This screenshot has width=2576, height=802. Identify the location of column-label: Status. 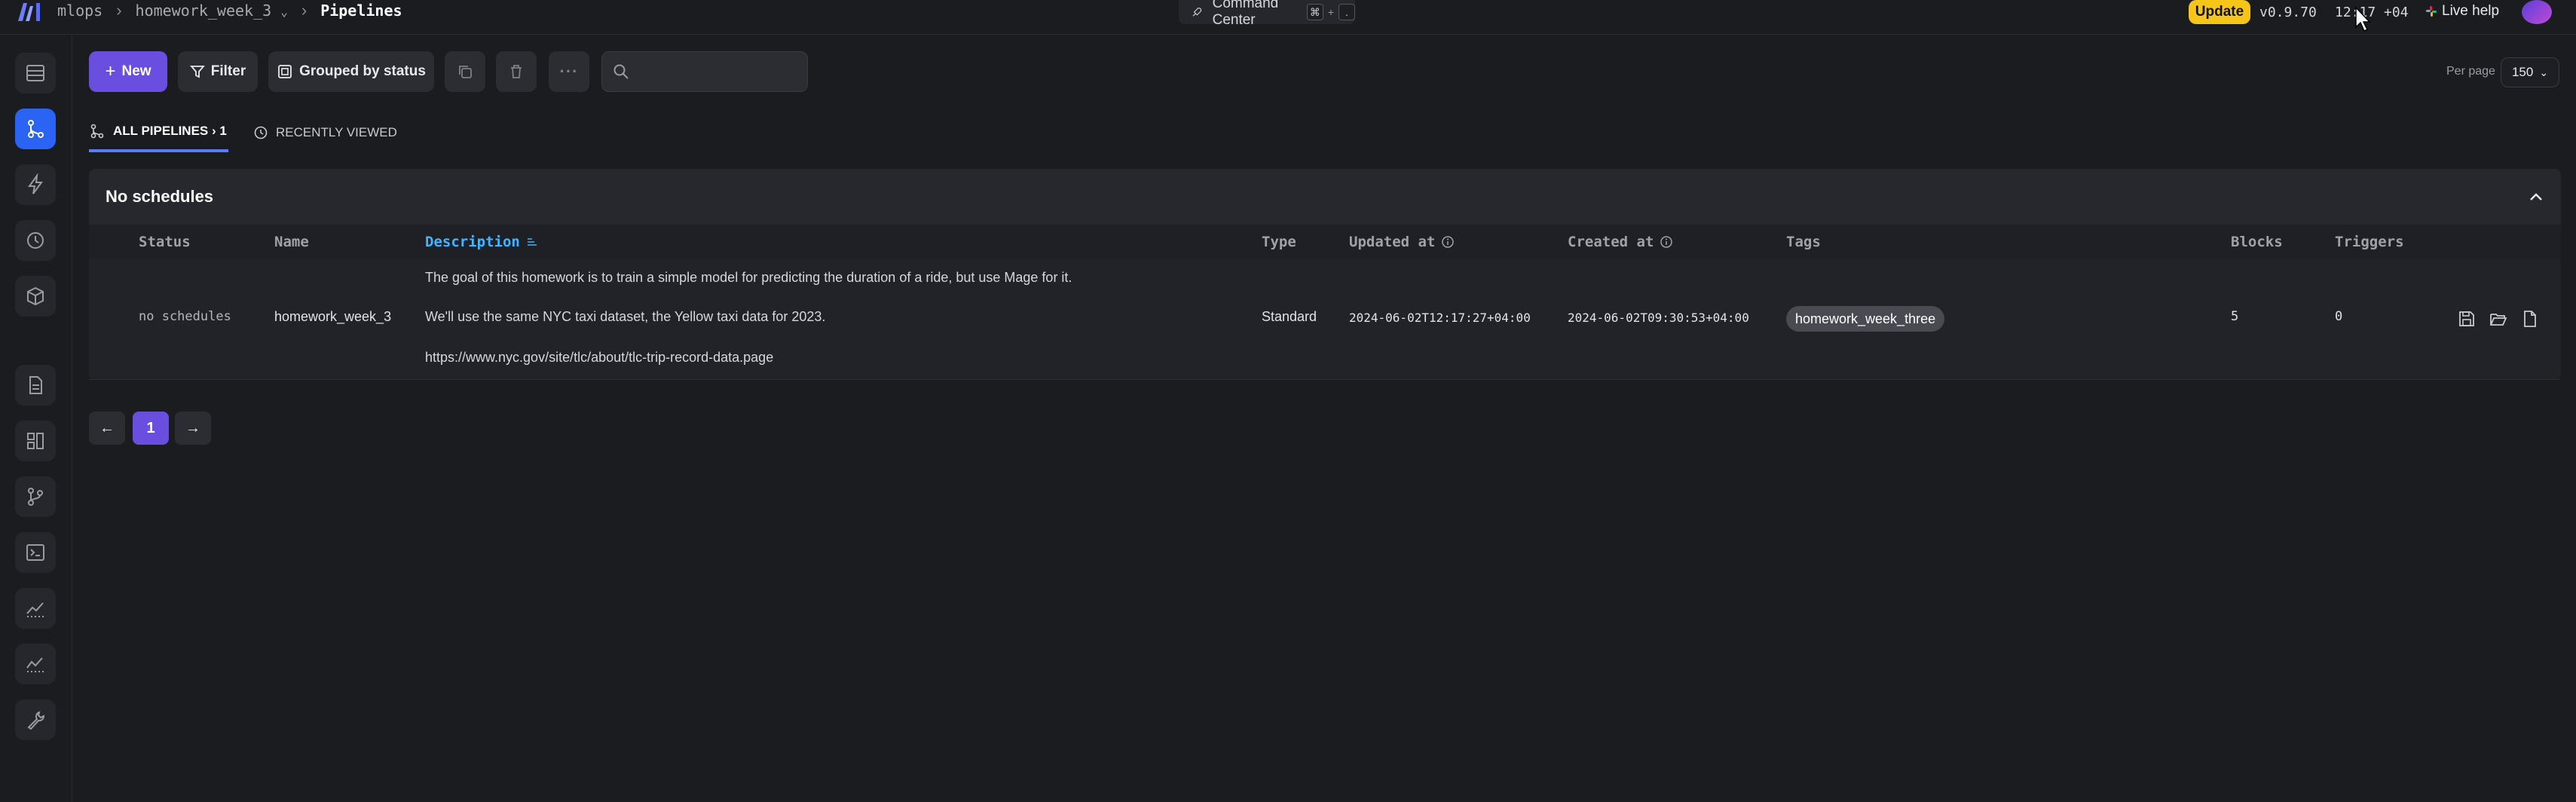
(165, 242).